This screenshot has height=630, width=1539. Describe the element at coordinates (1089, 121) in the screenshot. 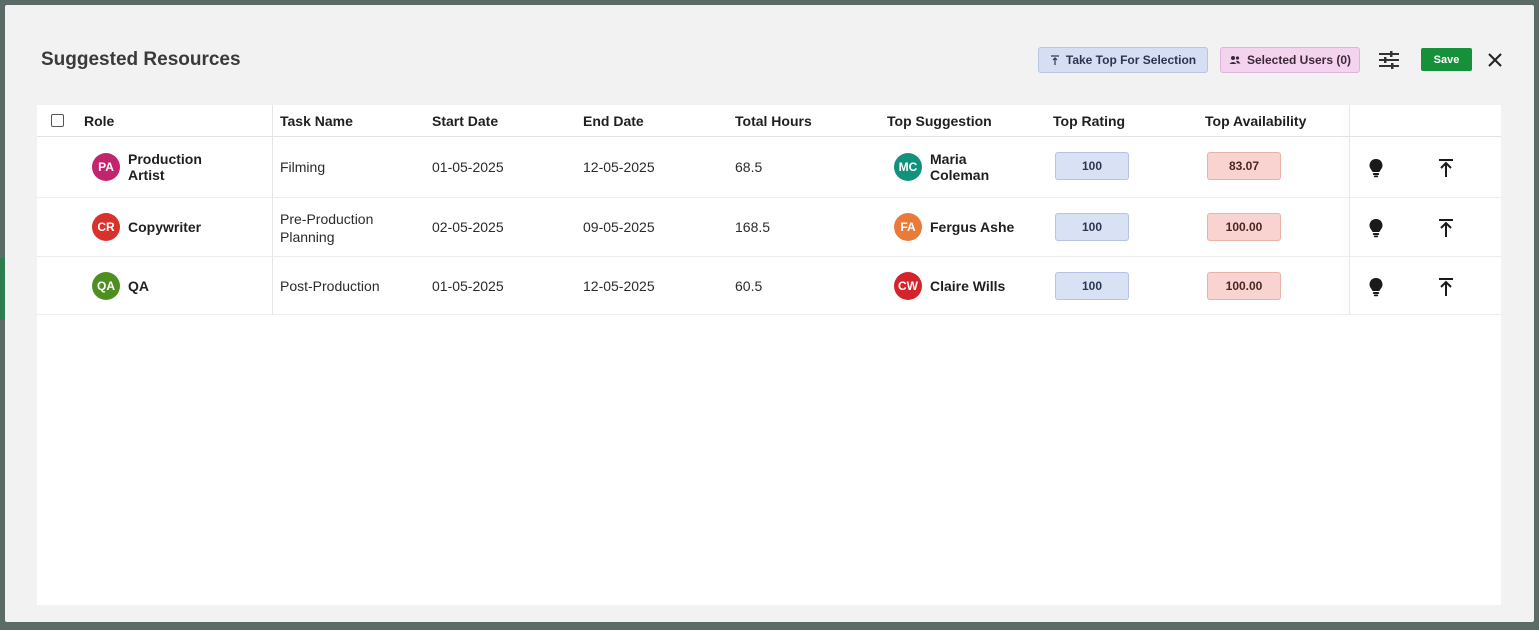

I see `header-top-rating: Top Rating` at that location.